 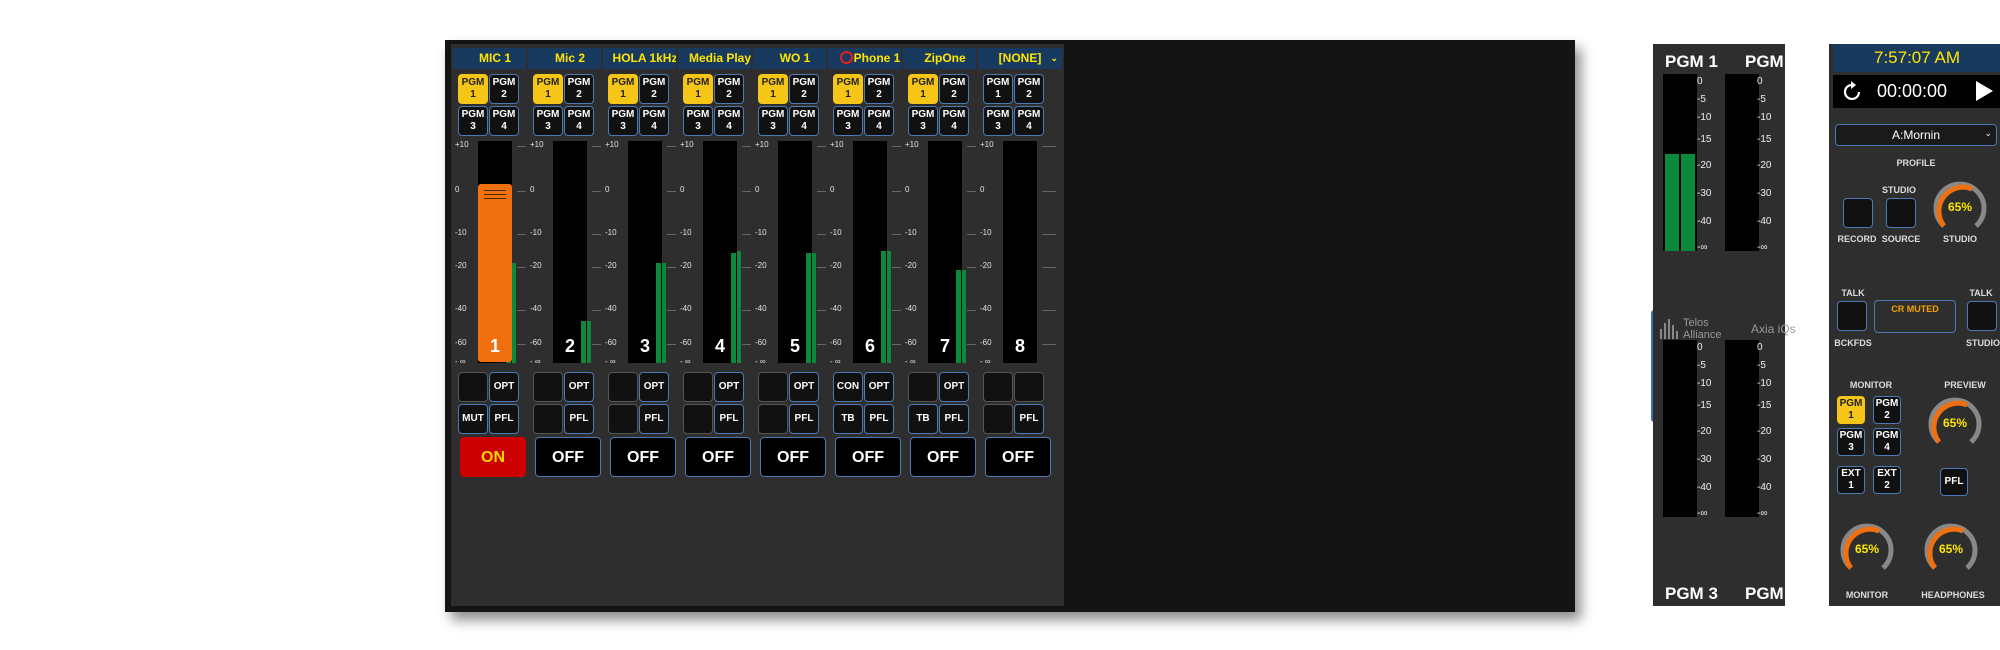 I want to click on monitor-pgm-4-button: PGM 4, so click(x=1887, y=442).